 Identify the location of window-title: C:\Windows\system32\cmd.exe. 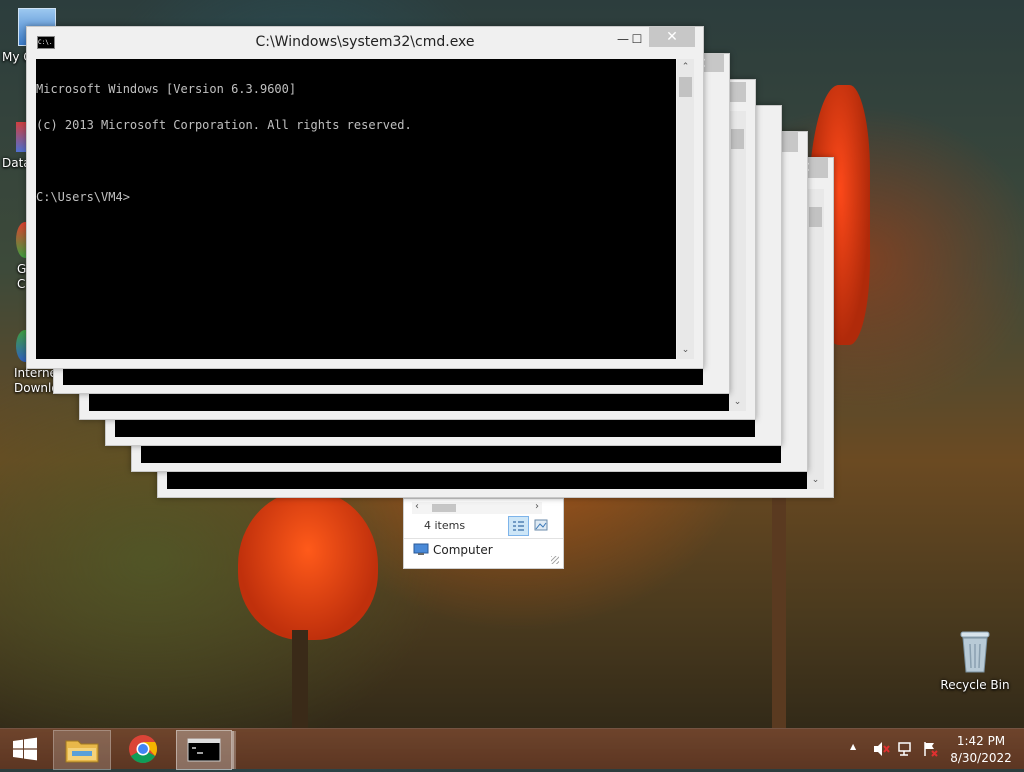
(365, 42).